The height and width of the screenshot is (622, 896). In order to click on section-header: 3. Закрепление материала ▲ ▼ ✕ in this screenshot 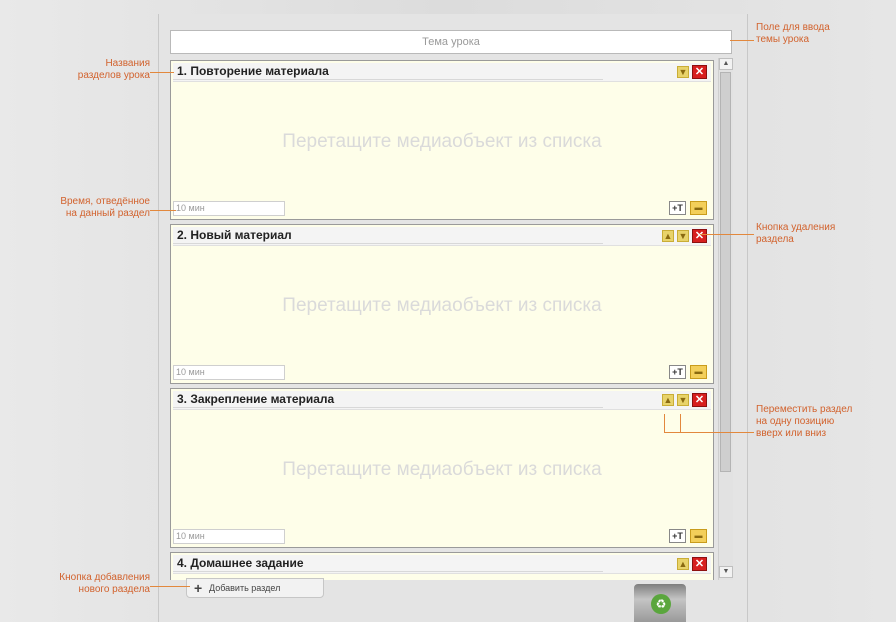, I will do `click(442, 400)`.